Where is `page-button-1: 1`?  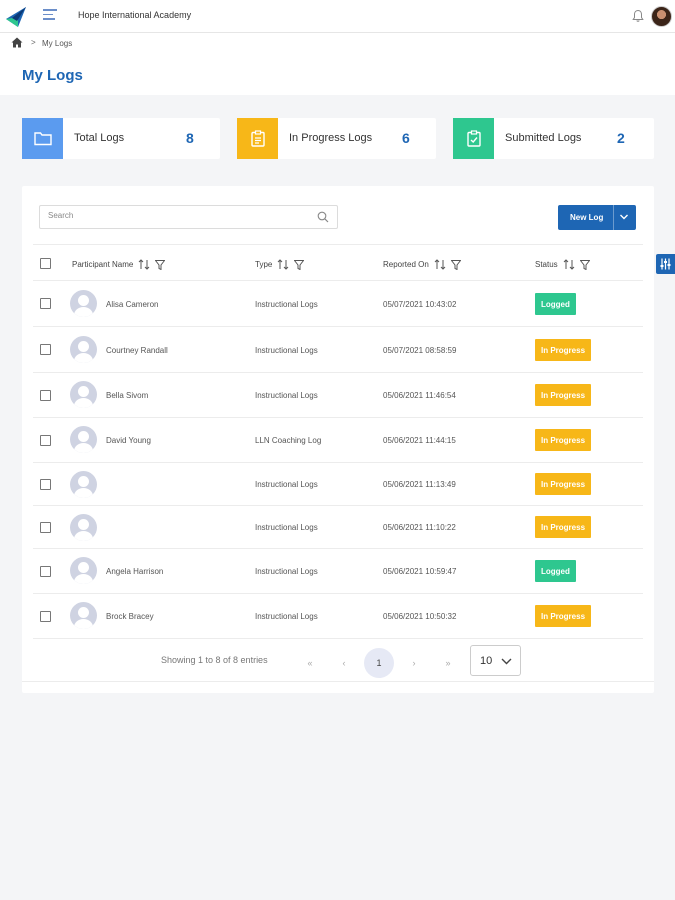 page-button-1: 1 is located at coordinates (379, 663).